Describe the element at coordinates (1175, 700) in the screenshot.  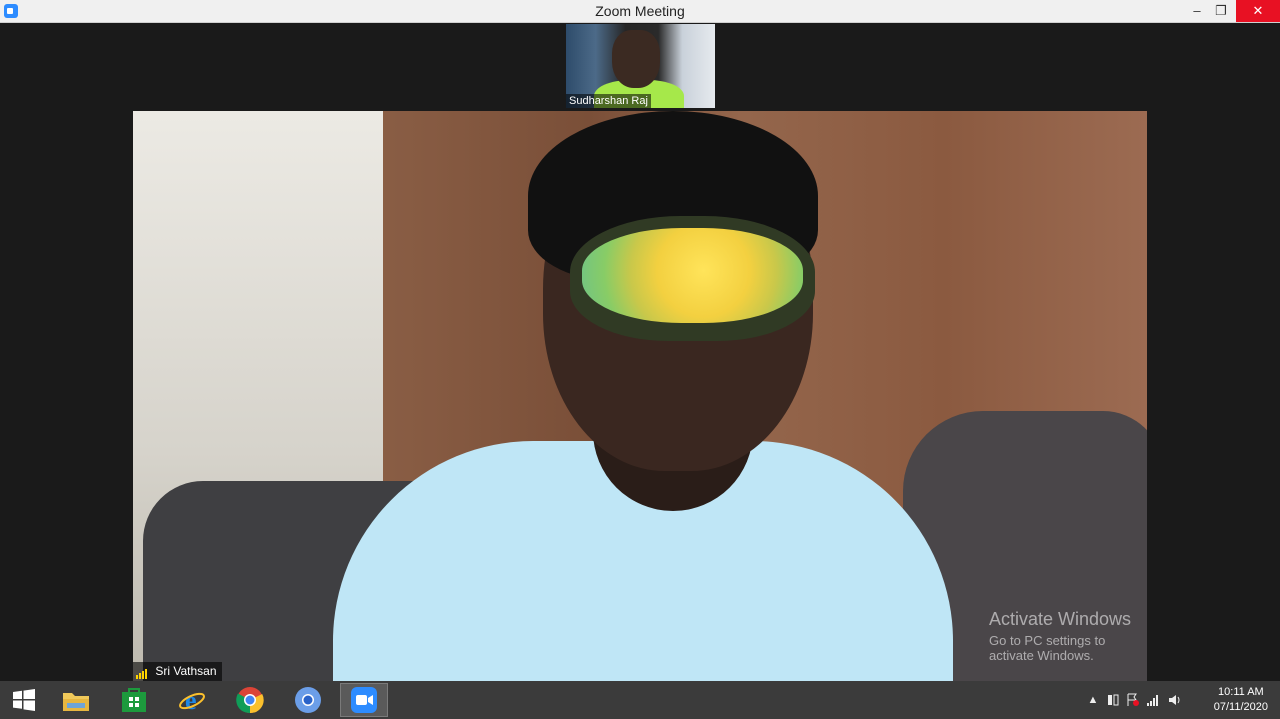
I see `volume-icon` at that location.